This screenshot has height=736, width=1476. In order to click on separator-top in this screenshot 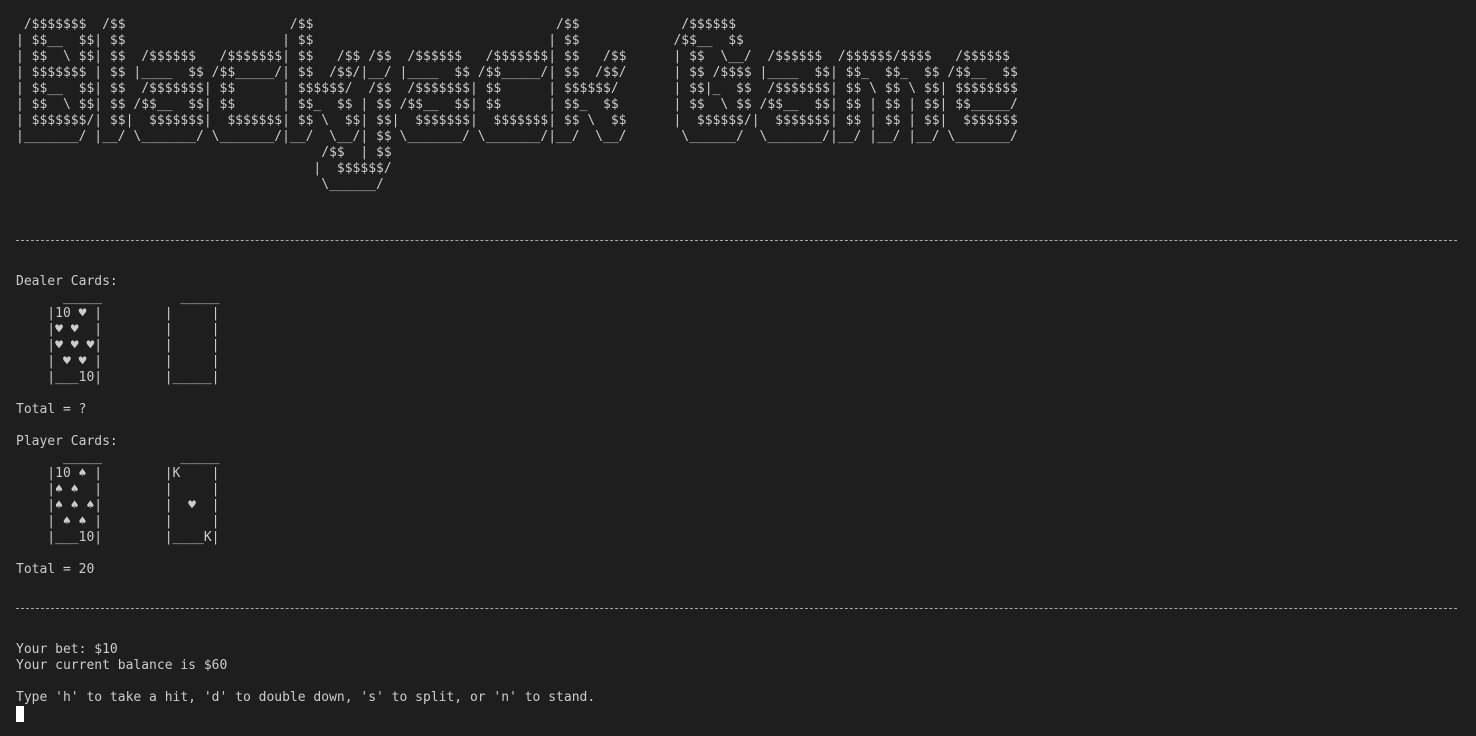, I will do `click(736, 240)`.